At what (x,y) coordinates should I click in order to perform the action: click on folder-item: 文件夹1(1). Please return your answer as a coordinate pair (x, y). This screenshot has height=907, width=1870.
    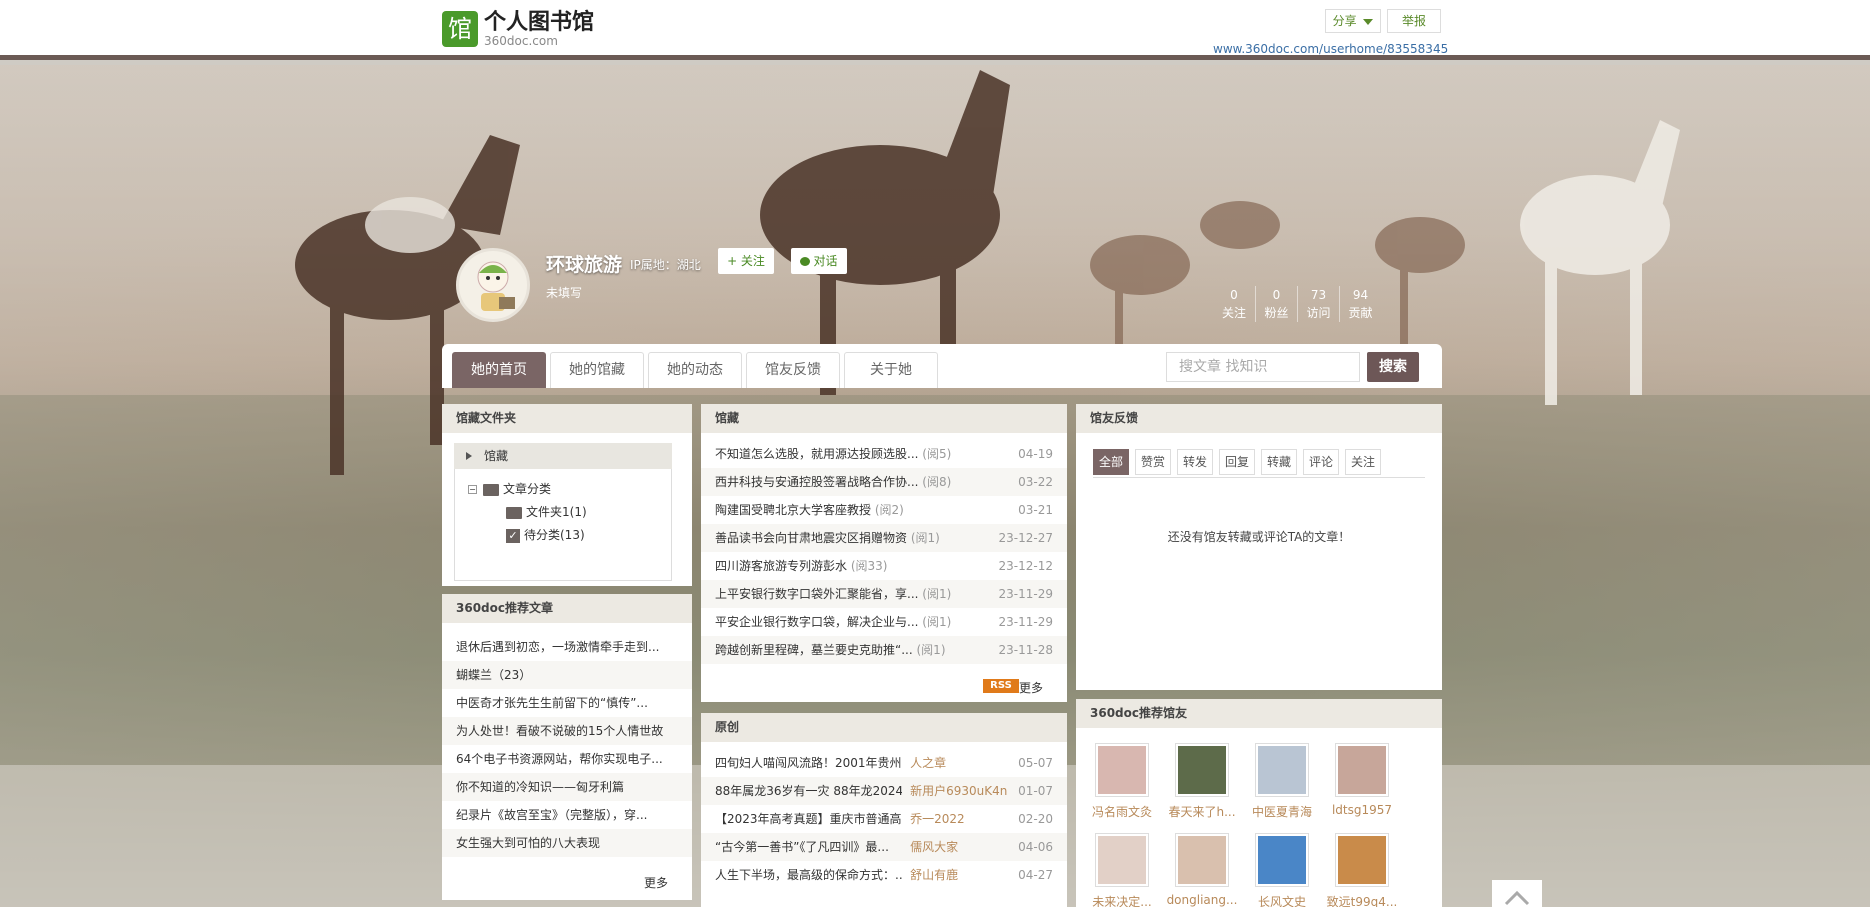
    Looking at the image, I should click on (546, 511).